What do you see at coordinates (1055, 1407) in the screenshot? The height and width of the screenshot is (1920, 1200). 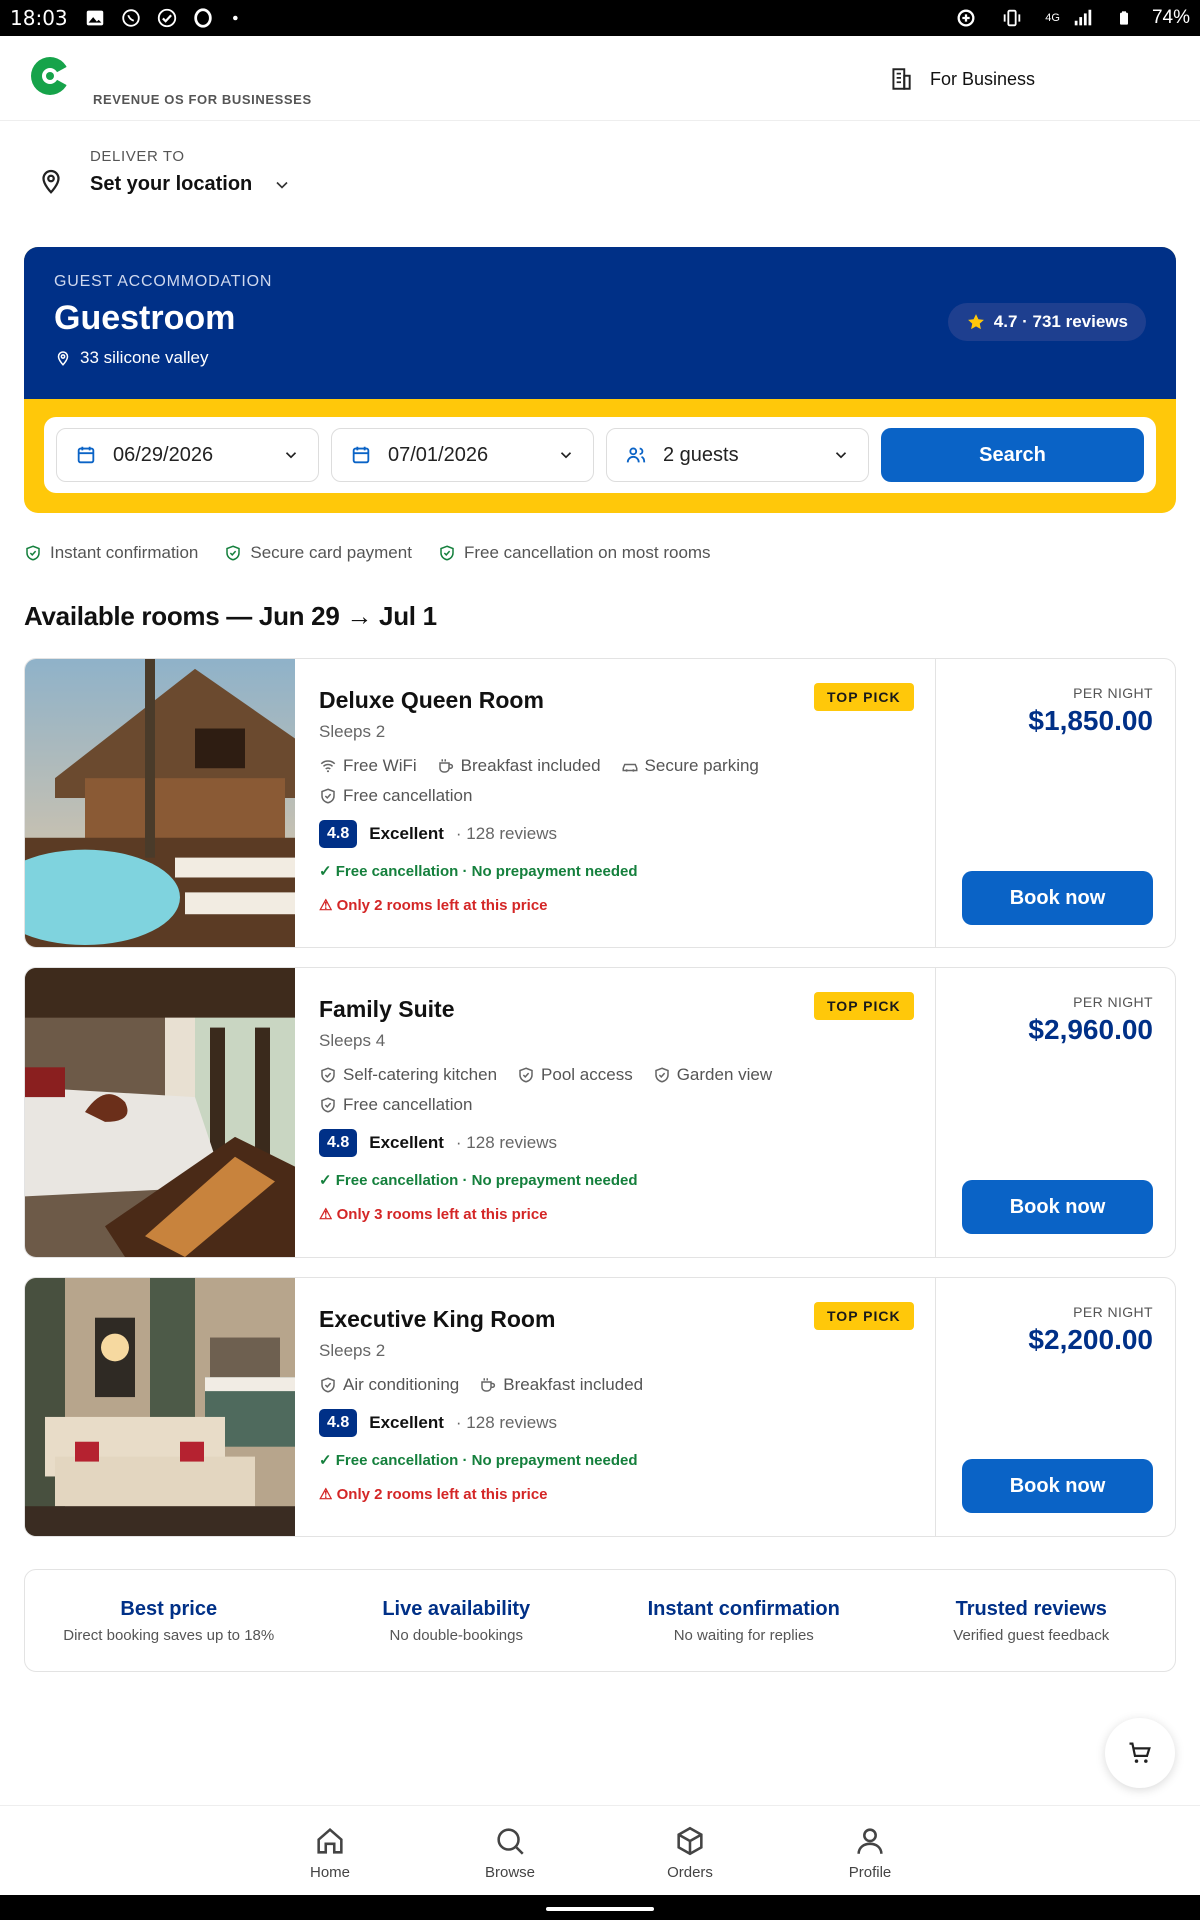 I see `price-panel: PER NIGHT $2,200.00 Book now` at bounding box center [1055, 1407].